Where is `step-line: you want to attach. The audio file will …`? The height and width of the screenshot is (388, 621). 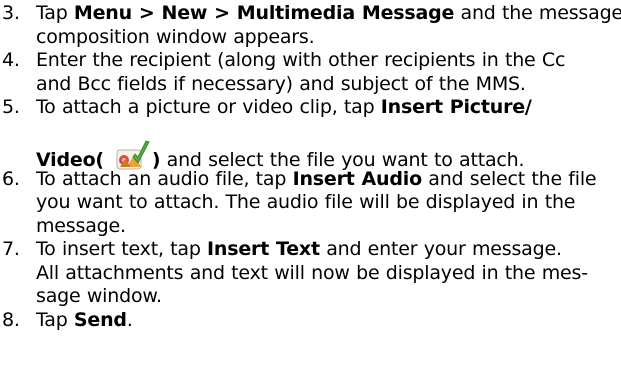 step-line: you want to attach. The audio file will … is located at coordinates (328, 203).